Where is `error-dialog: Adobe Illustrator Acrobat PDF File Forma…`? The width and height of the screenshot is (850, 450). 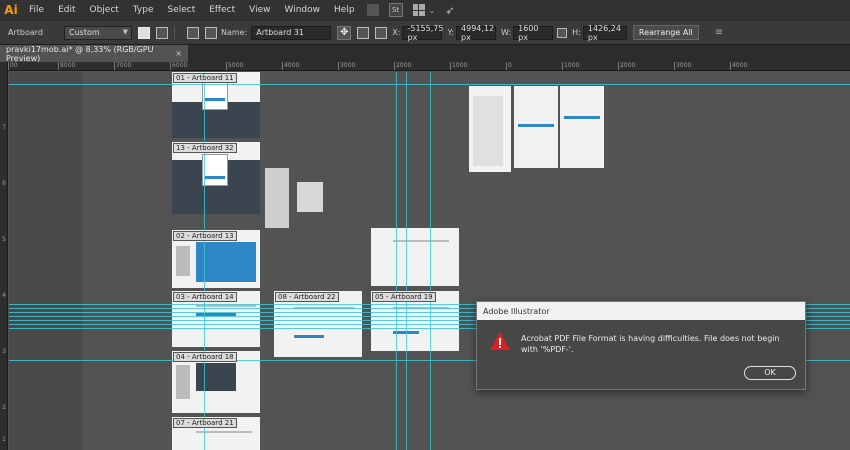
error-dialog: Adobe Illustrator Acrobat PDF File Forma… is located at coordinates (641, 345).